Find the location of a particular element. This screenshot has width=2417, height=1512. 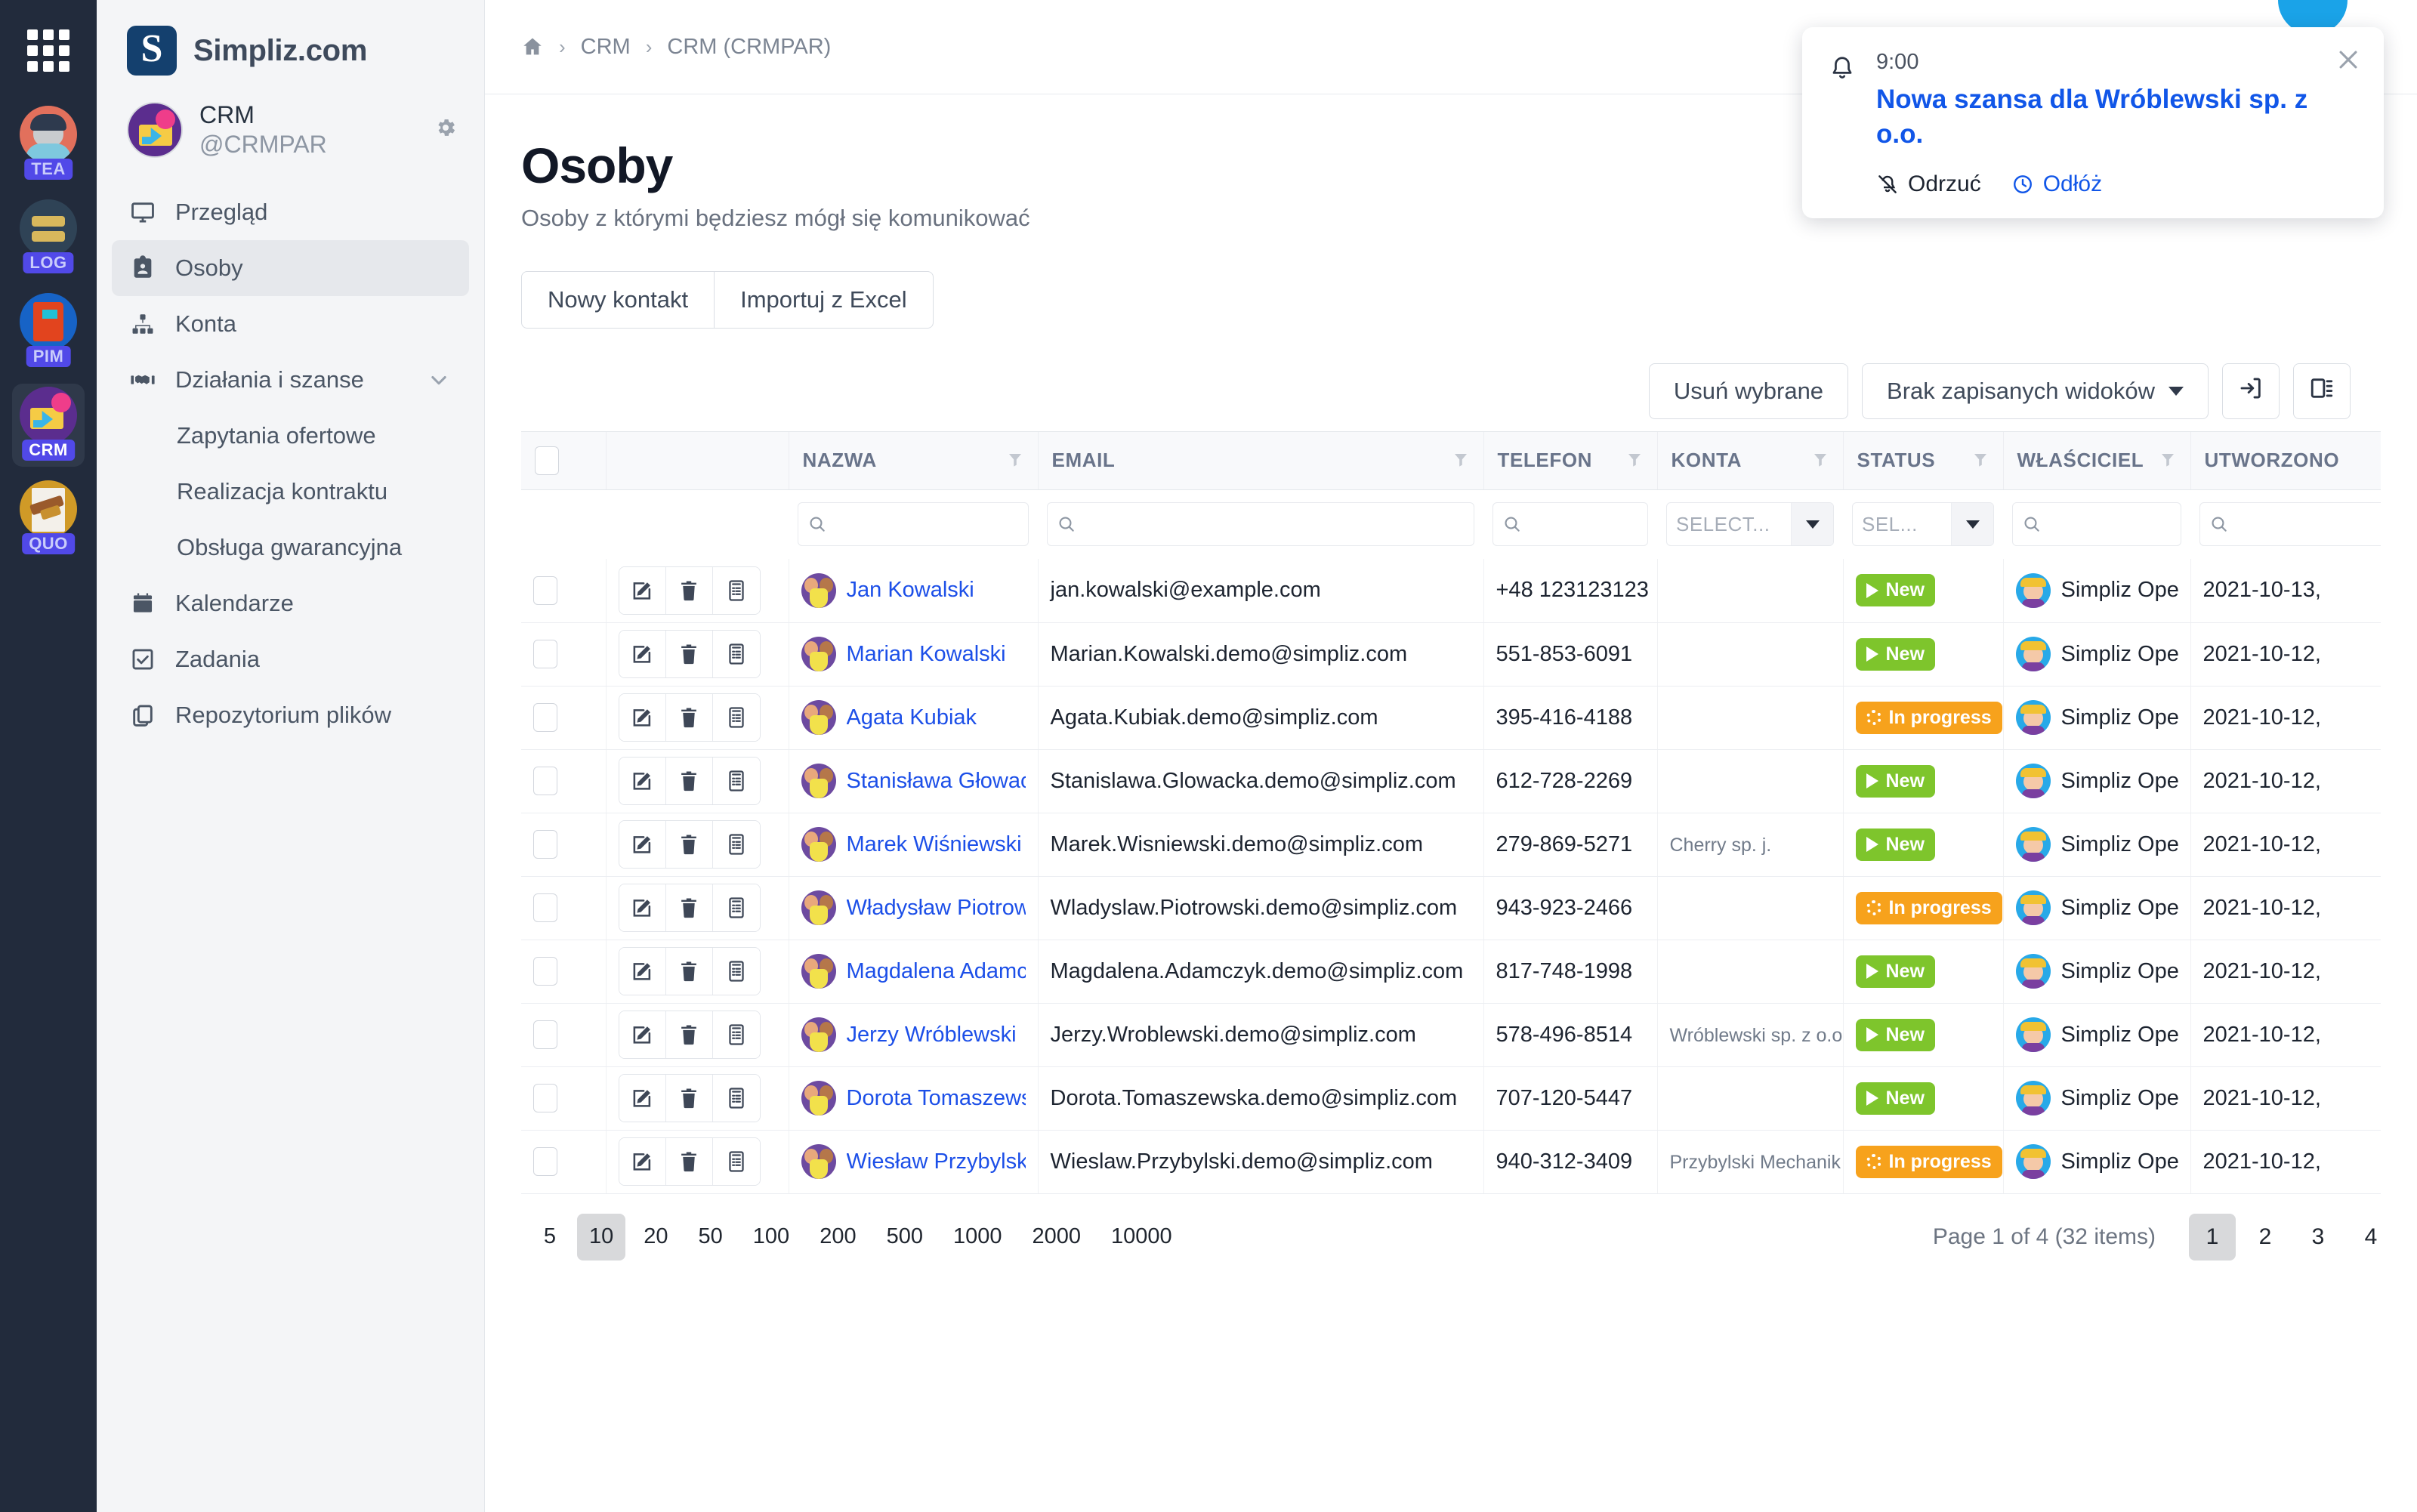

rail-app-quo: QUO is located at coordinates (48, 518).